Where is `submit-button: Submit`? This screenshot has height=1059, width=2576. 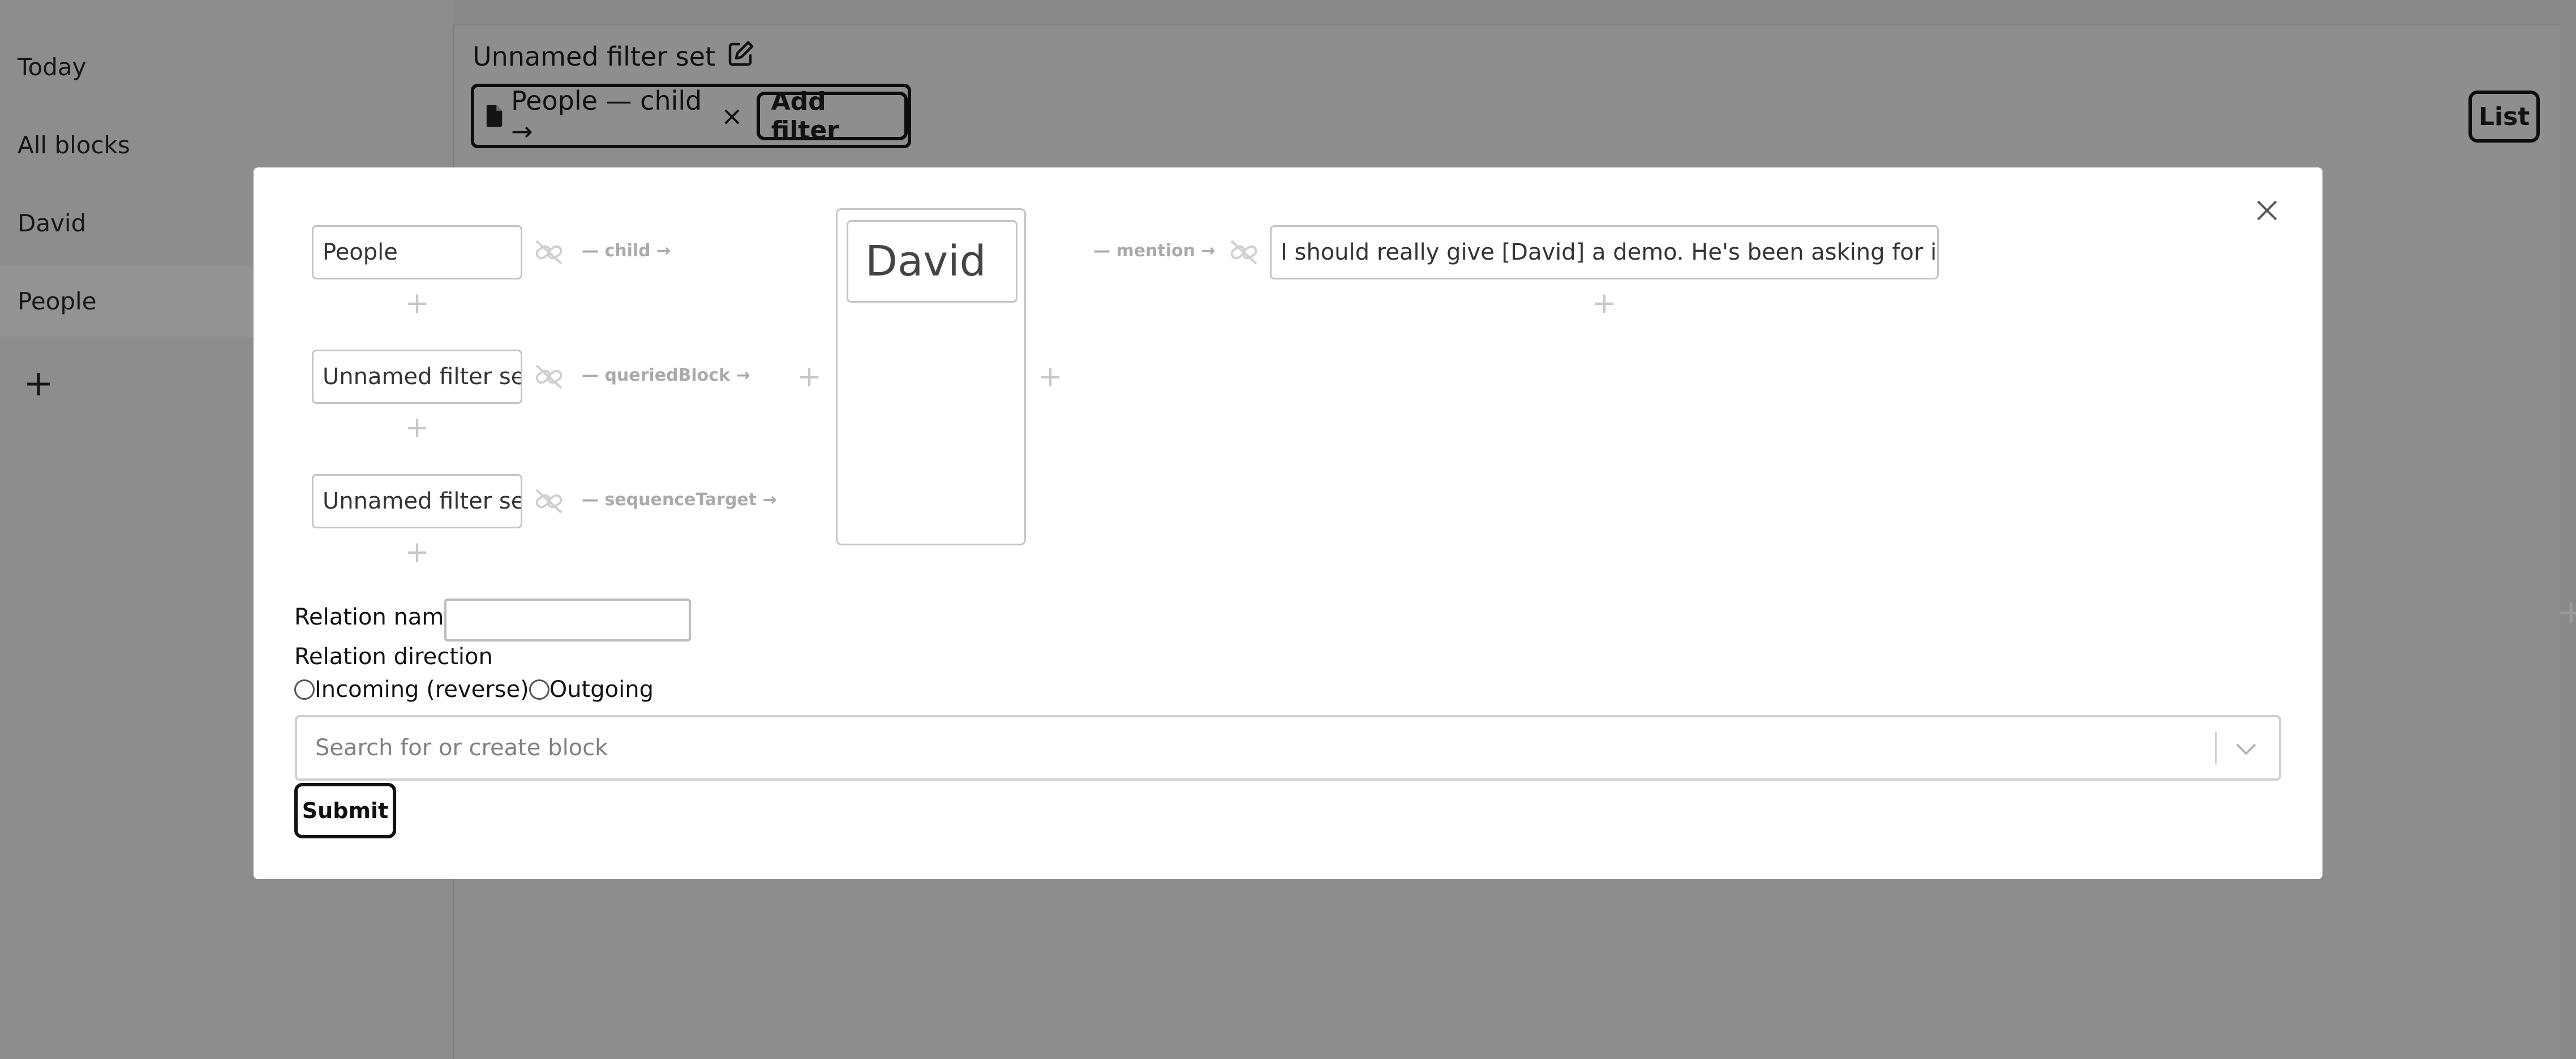 submit-button: Submit is located at coordinates (345, 810).